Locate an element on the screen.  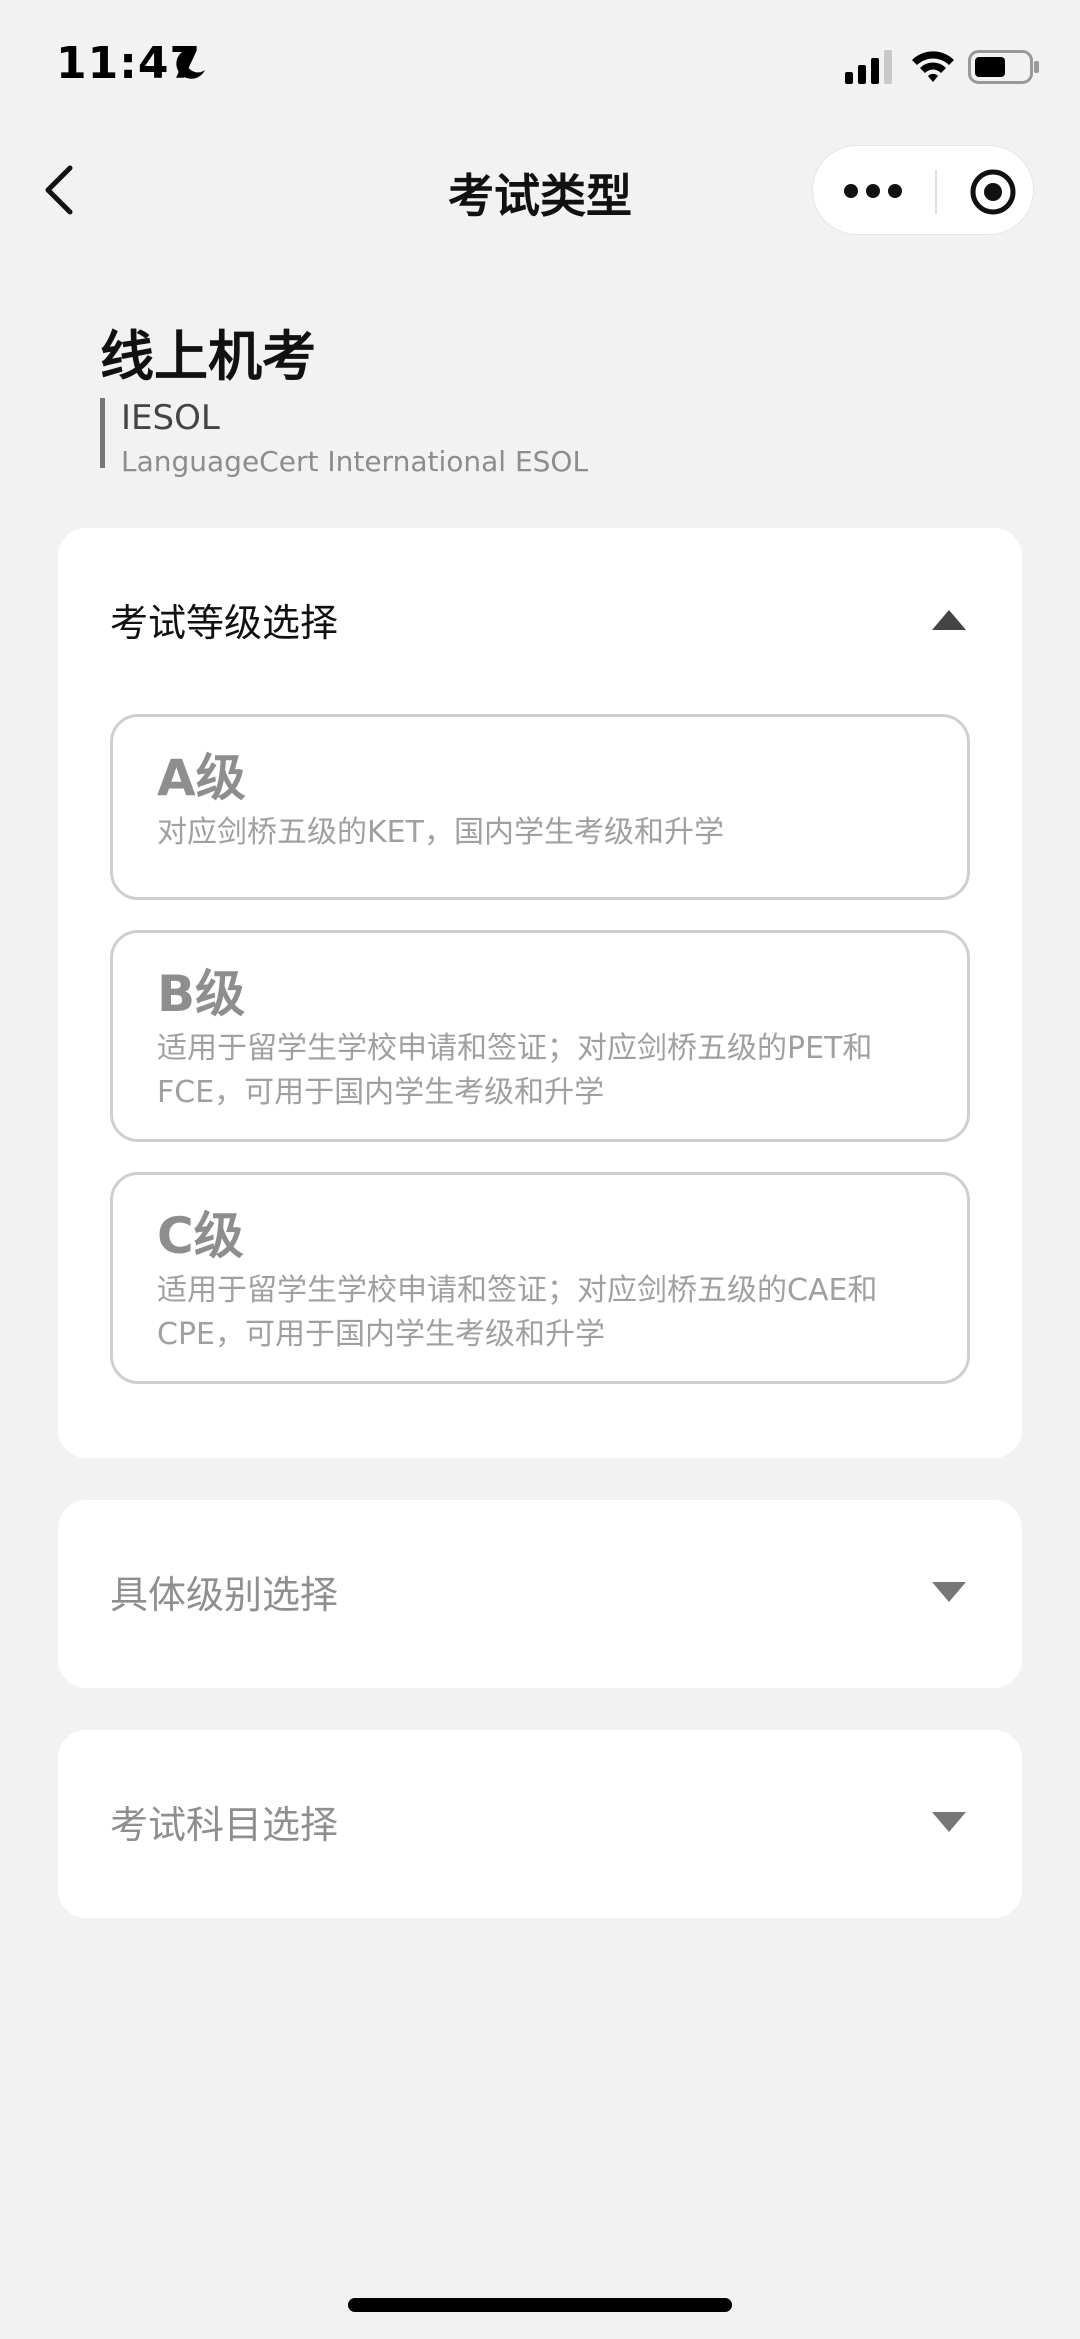
home-indicator is located at coordinates (540, 2305).